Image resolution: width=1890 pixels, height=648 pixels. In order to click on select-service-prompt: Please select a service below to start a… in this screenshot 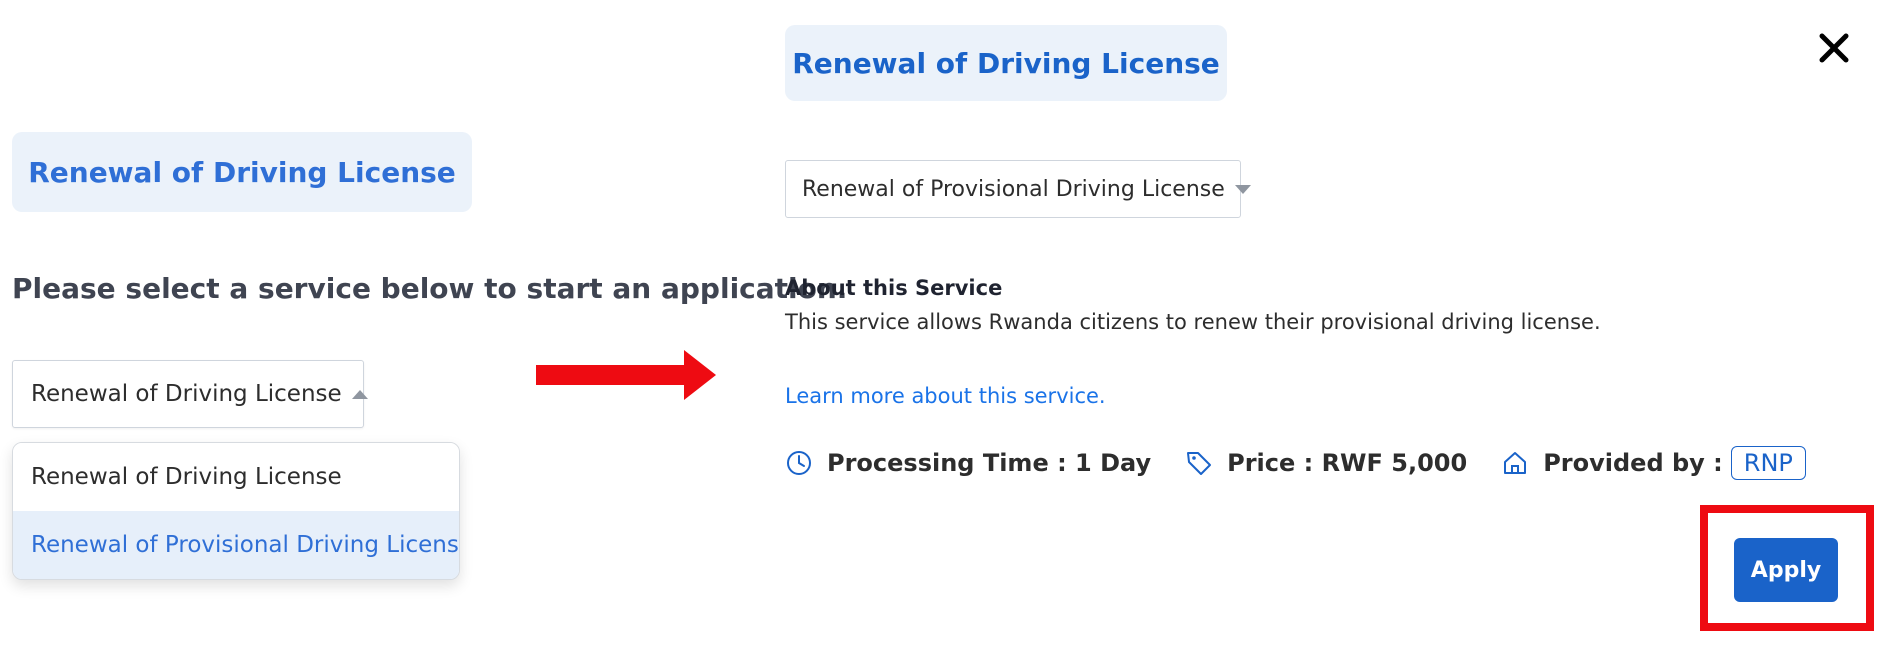, I will do `click(430, 288)`.